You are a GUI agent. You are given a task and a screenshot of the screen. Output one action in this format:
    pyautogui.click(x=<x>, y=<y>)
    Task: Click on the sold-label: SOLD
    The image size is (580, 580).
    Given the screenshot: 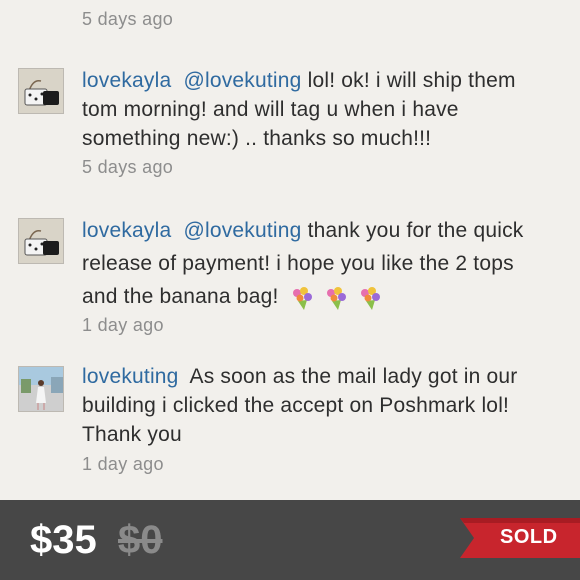 What is the action you would take?
    pyautogui.click(x=529, y=537)
    